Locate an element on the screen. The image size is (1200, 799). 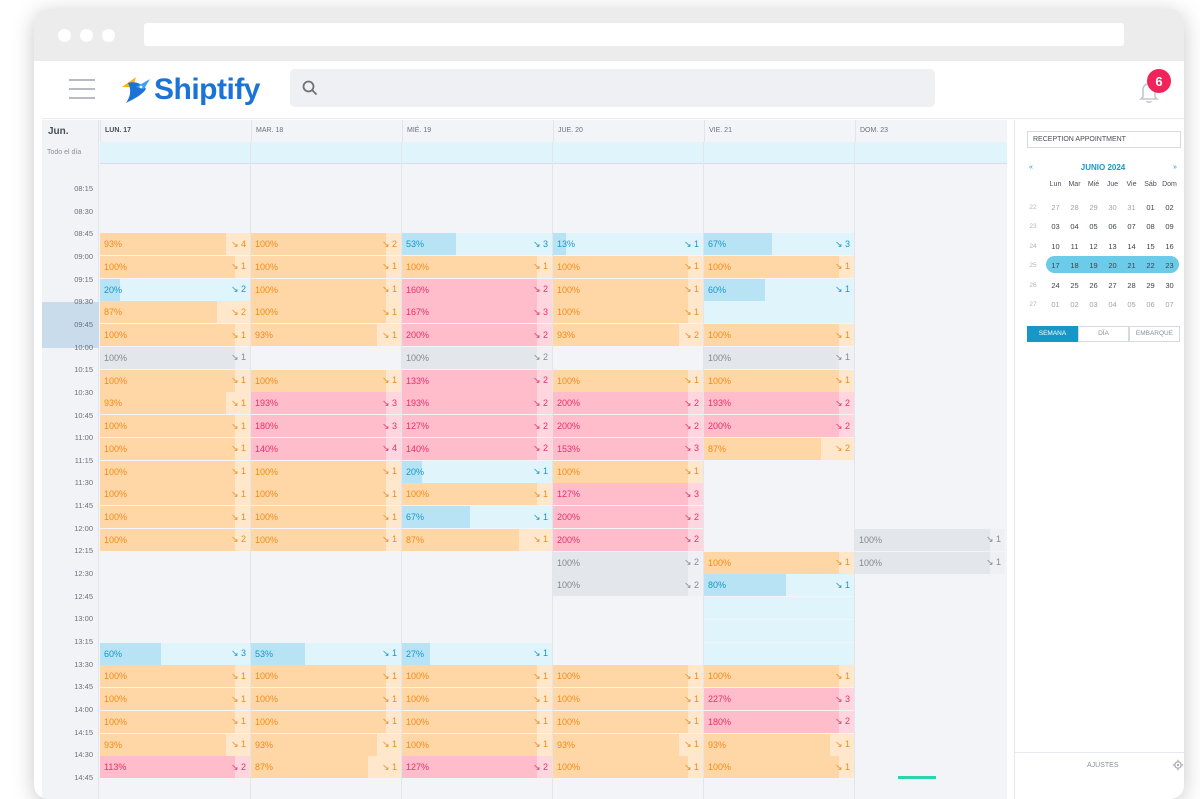
day-header: MAR. 18 is located at coordinates (326, 131).